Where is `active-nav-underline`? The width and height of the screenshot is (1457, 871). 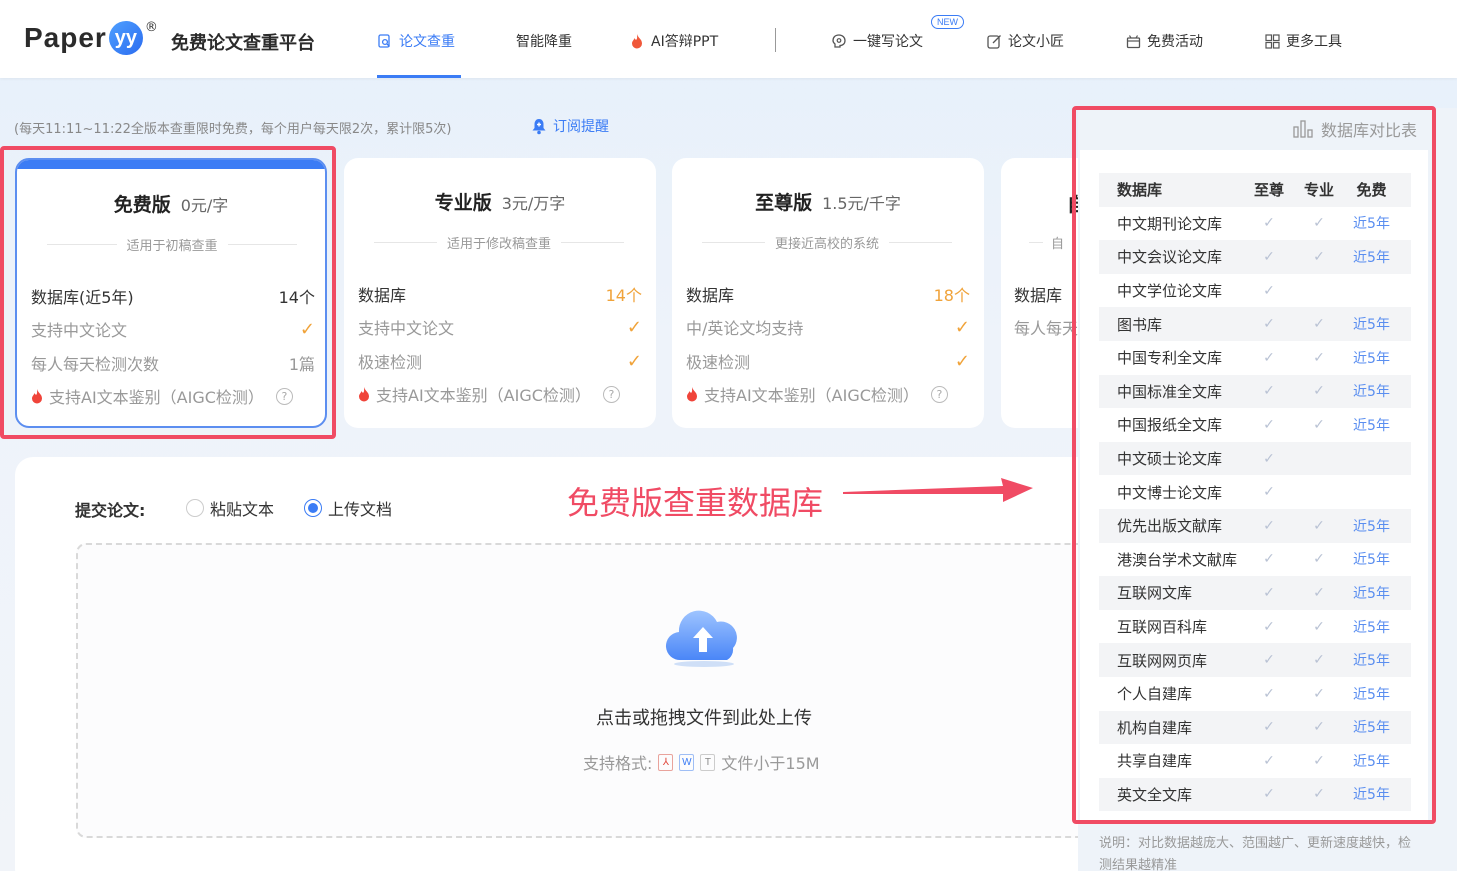
active-nav-underline is located at coordinates (419, 76).